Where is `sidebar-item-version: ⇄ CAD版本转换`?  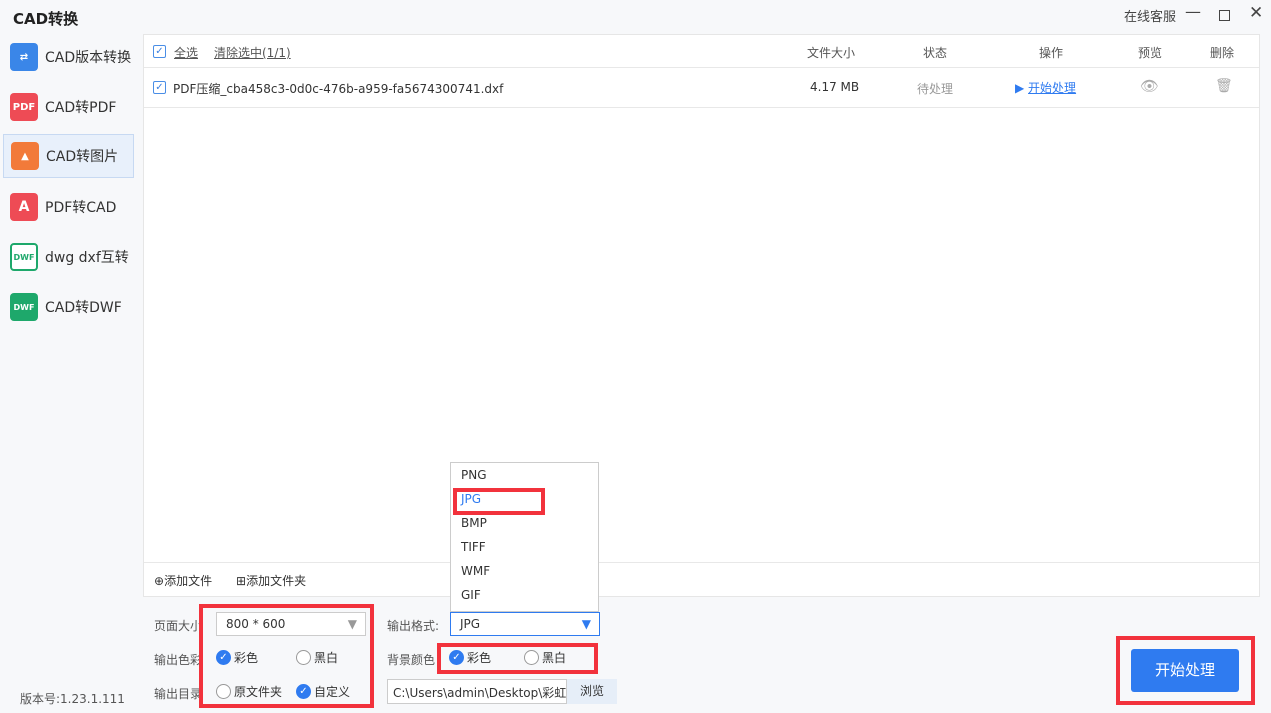 sidebar-item-version: ⇄ CAD版本转换 is located at coordinates (68, 57).